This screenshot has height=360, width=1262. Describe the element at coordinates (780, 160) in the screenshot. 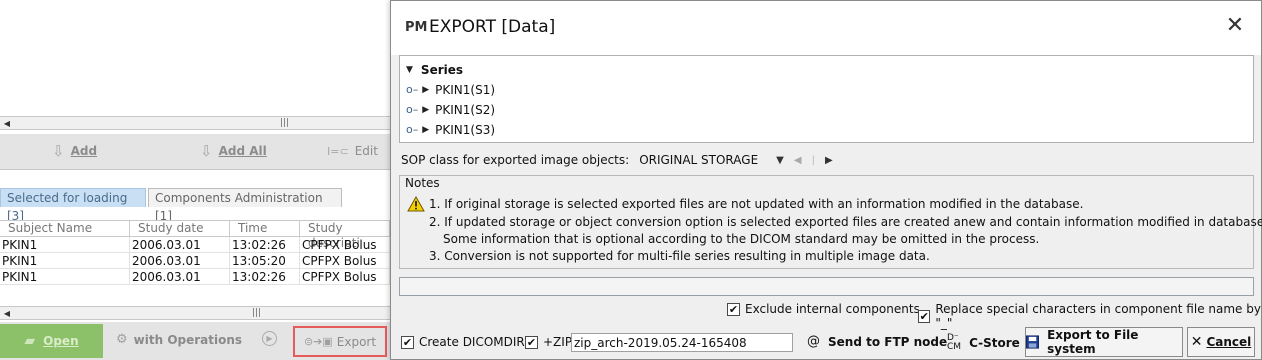

I see `dropdown-triangle-icon: ▼` at that location.